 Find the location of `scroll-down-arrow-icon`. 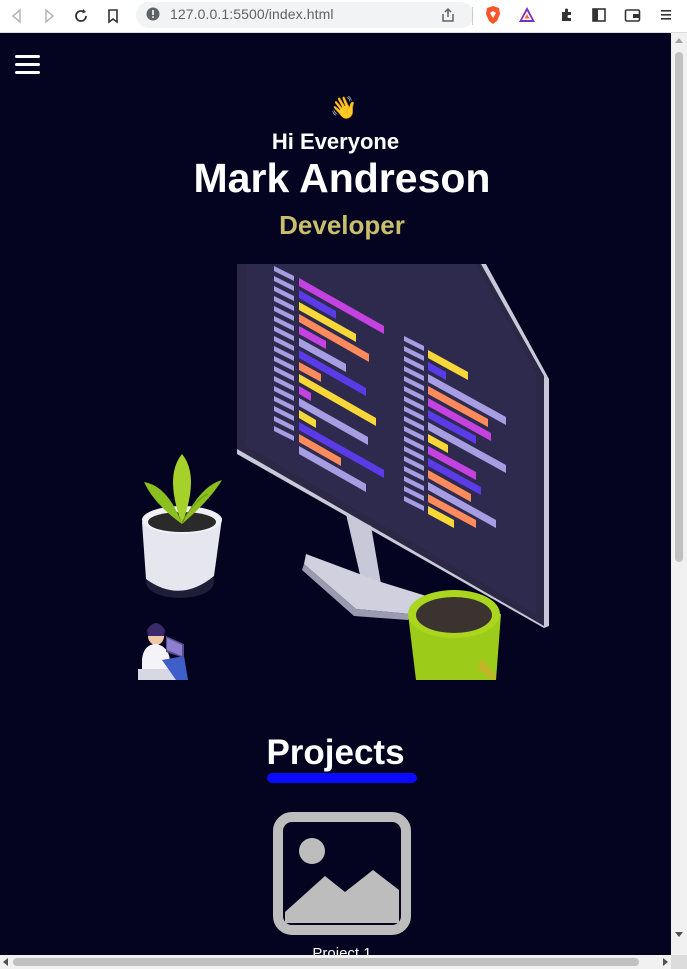

scroll-down-arrow-icon is located at coordinates (679, 934).